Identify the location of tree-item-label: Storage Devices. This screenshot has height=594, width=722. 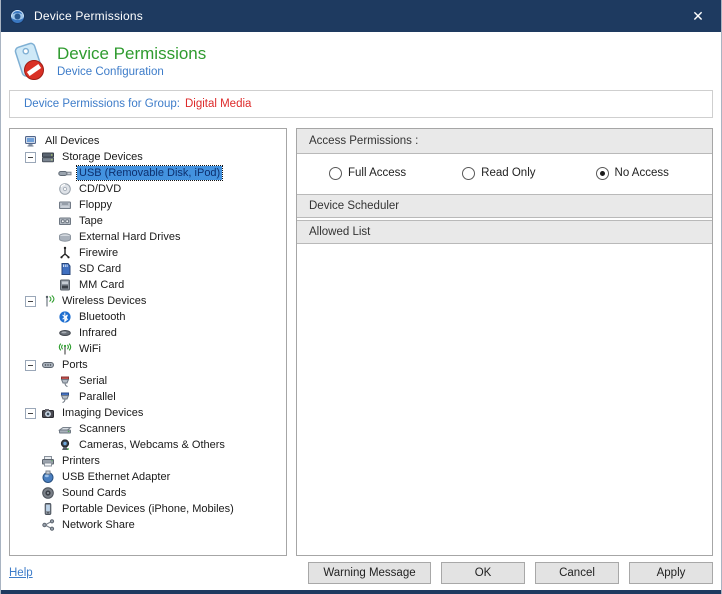
(102, 157).